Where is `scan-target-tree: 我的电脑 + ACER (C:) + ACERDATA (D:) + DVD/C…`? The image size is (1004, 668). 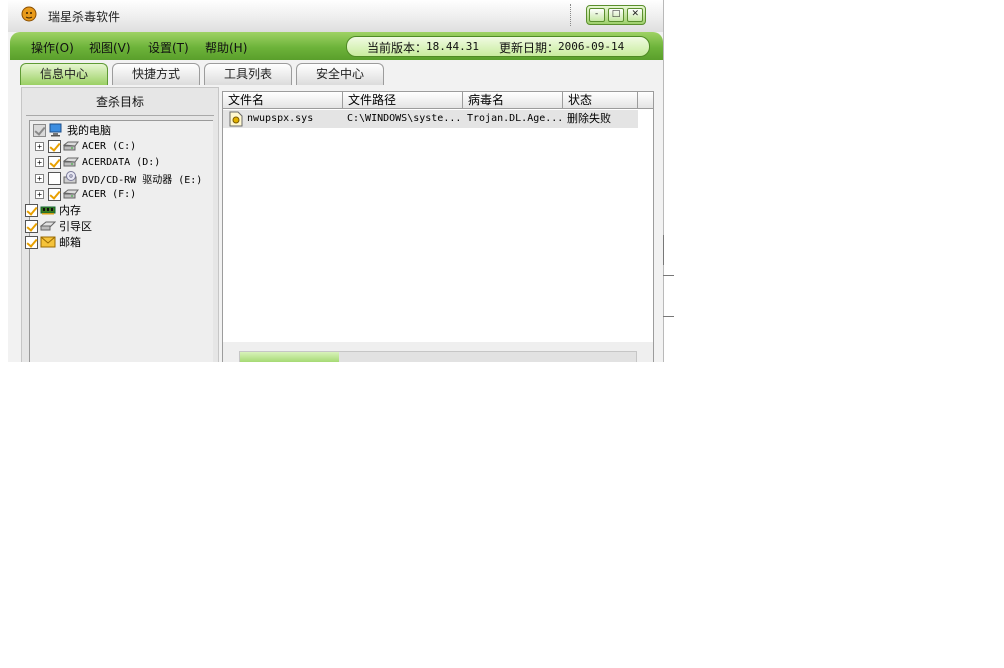 scan-target-tree: 我的电脑 + ACER (C:) + ACERDATA (D:) + DVD/C… is located at coordinates (119, 241).